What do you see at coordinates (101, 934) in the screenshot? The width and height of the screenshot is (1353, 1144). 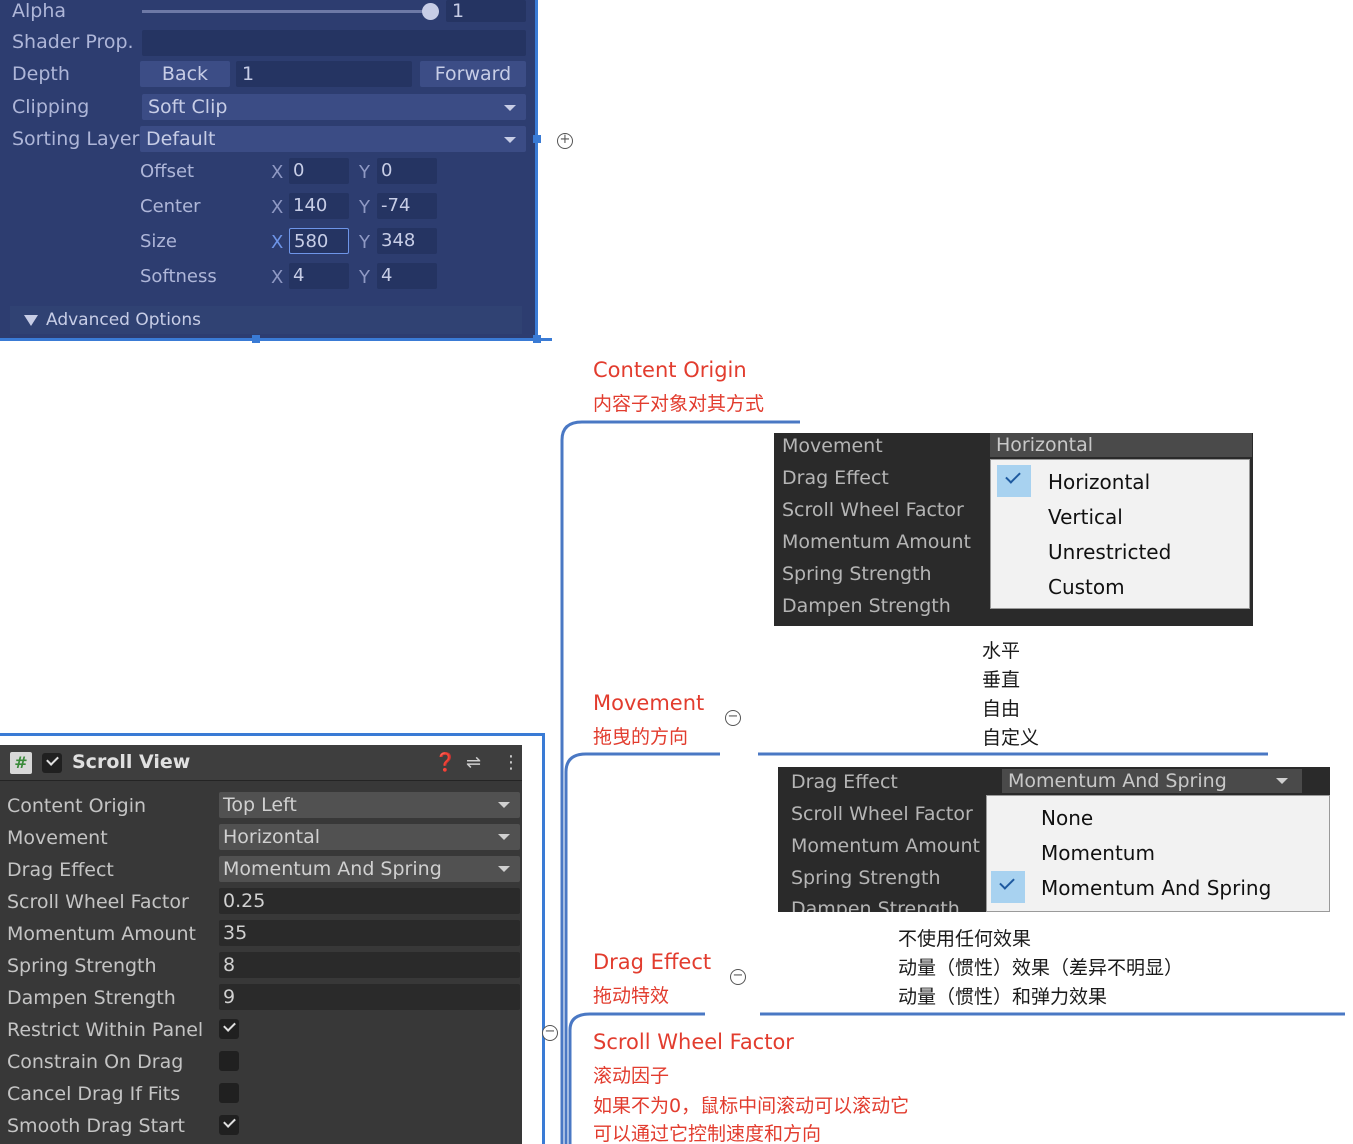 I see `momentum-amount-label: Momentum Amount` at bounding box center [101, 934].